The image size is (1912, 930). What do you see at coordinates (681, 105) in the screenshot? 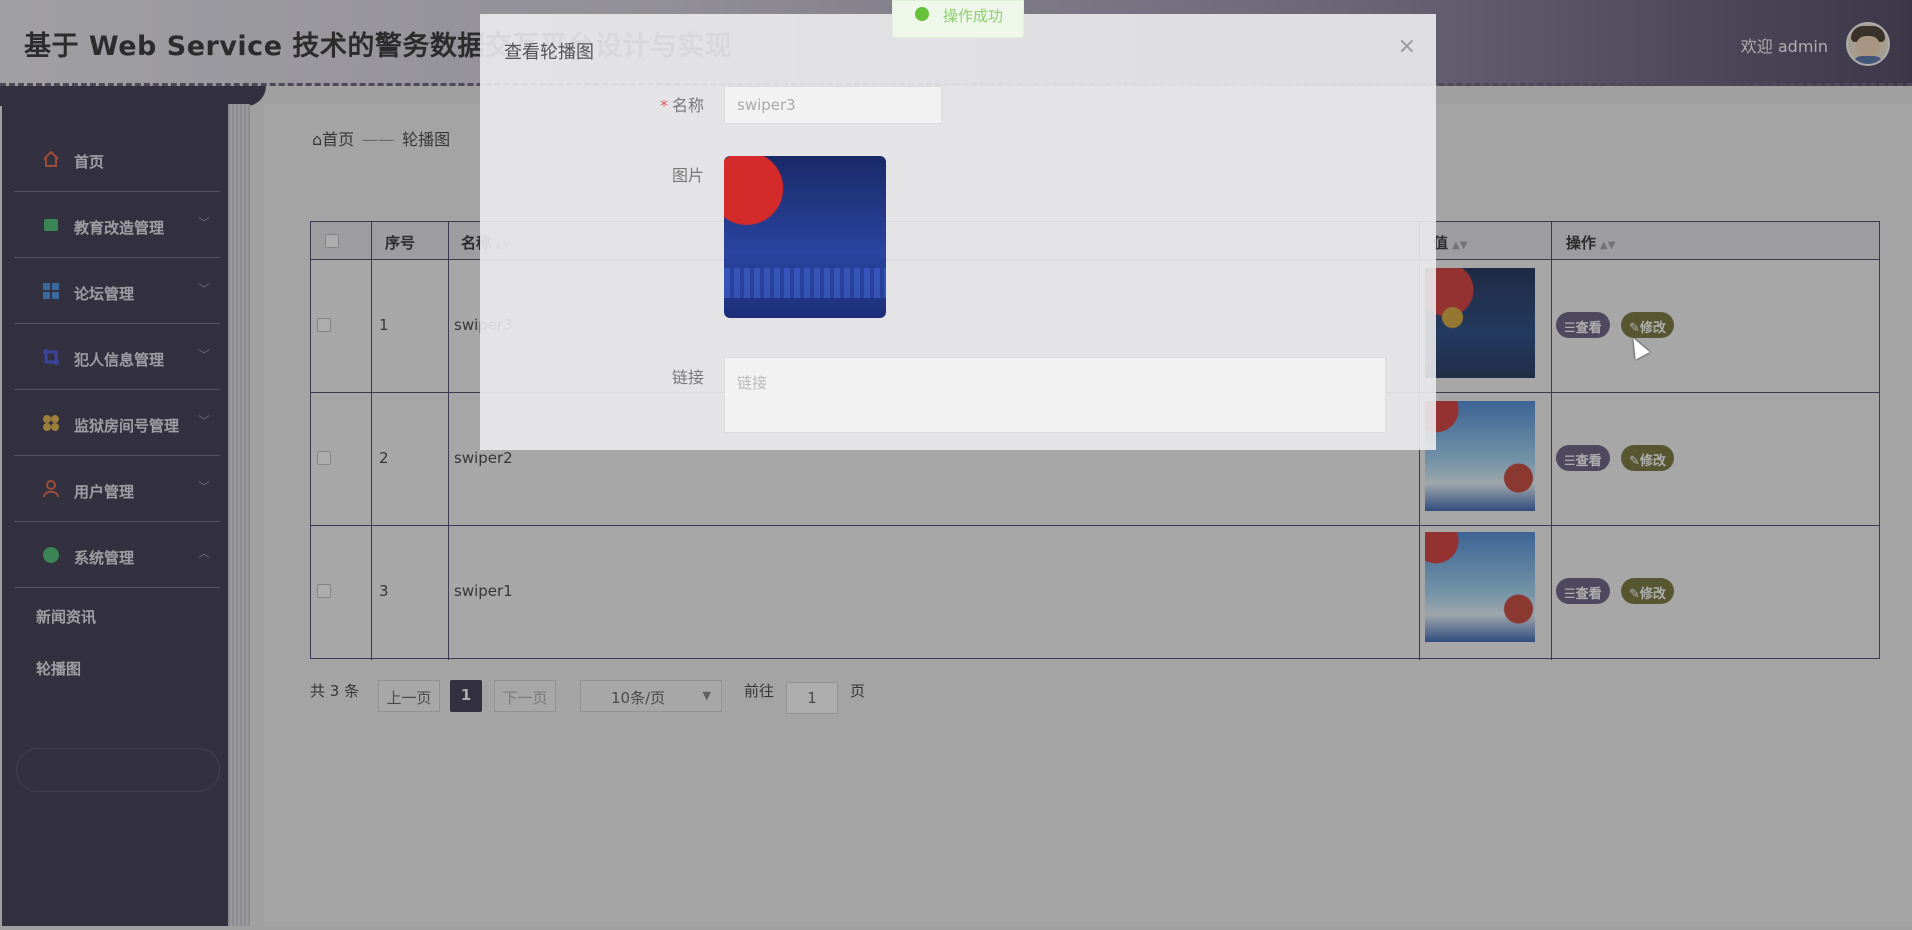
I see `name-label: * 名称` at bounding box center [681, 105].